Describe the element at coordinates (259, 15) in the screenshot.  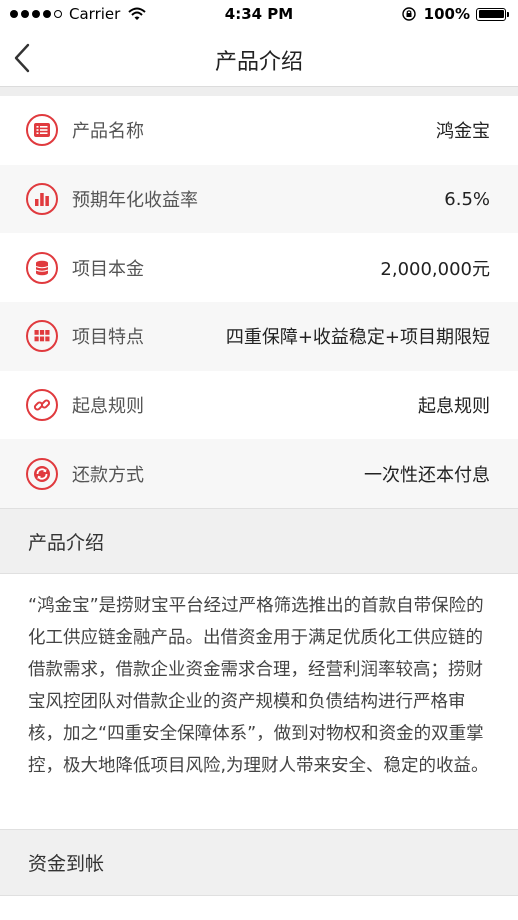
I see `status-bar: Carrier 4:34 PM 100%` at that location.